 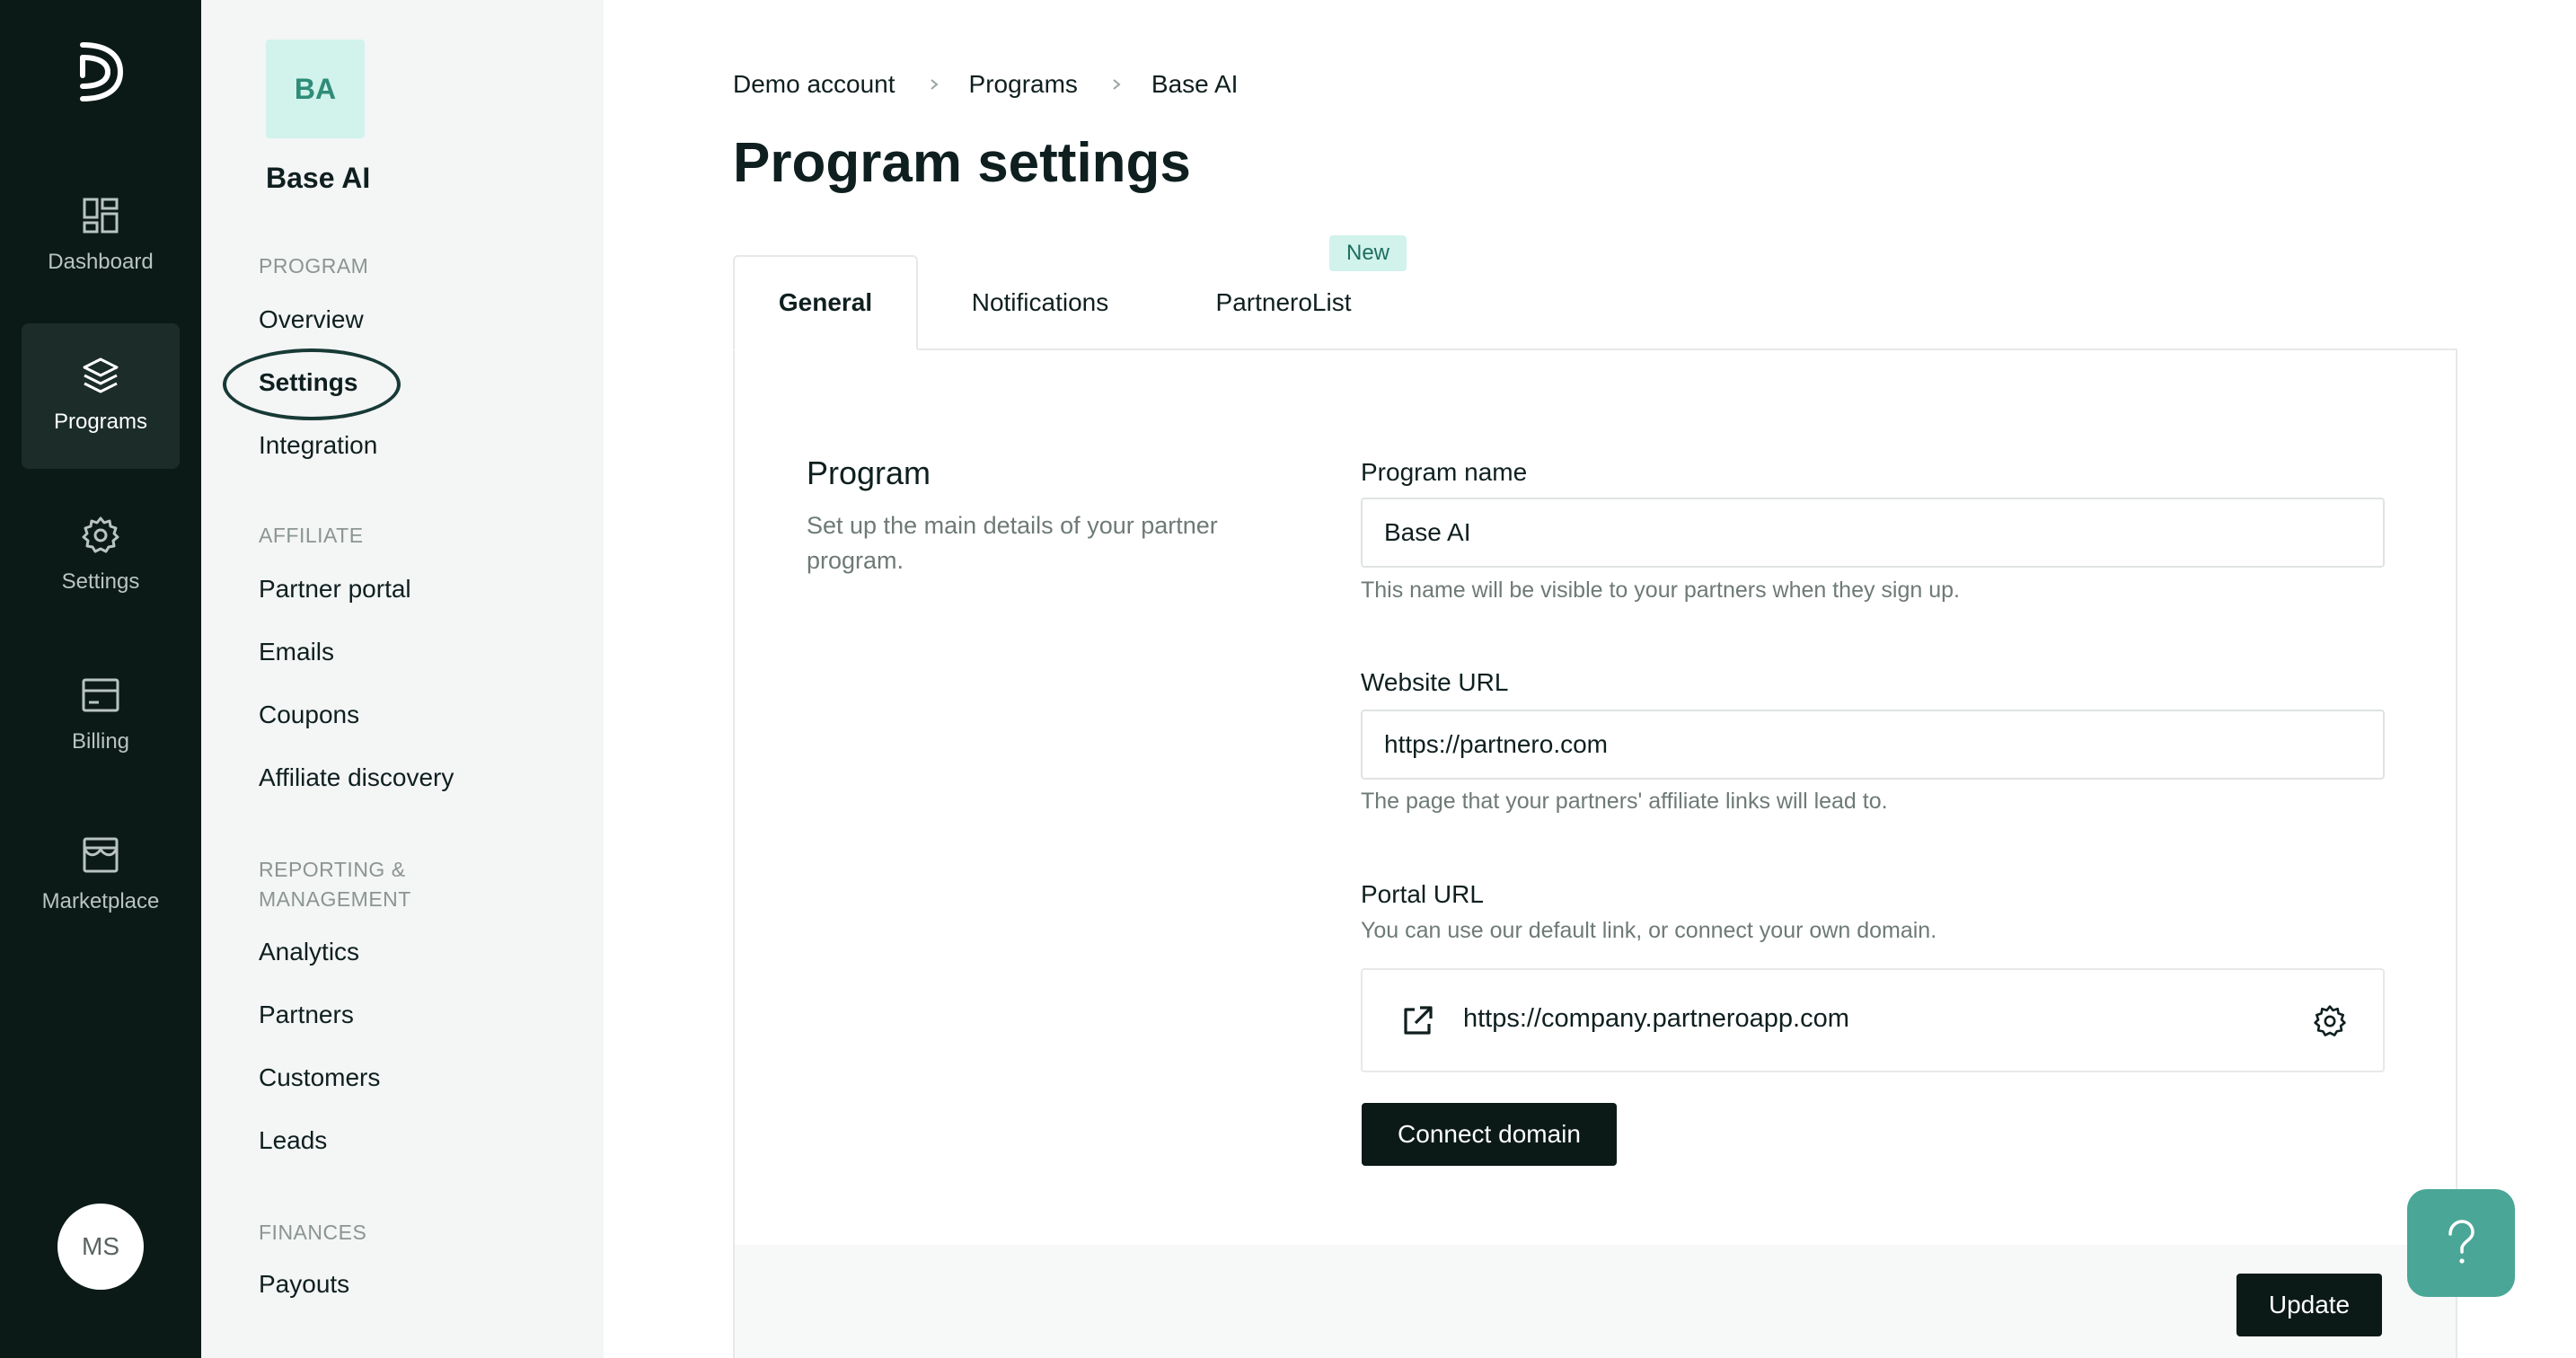 I want to click on program-avatar: BA, so click(x=315, y=89).